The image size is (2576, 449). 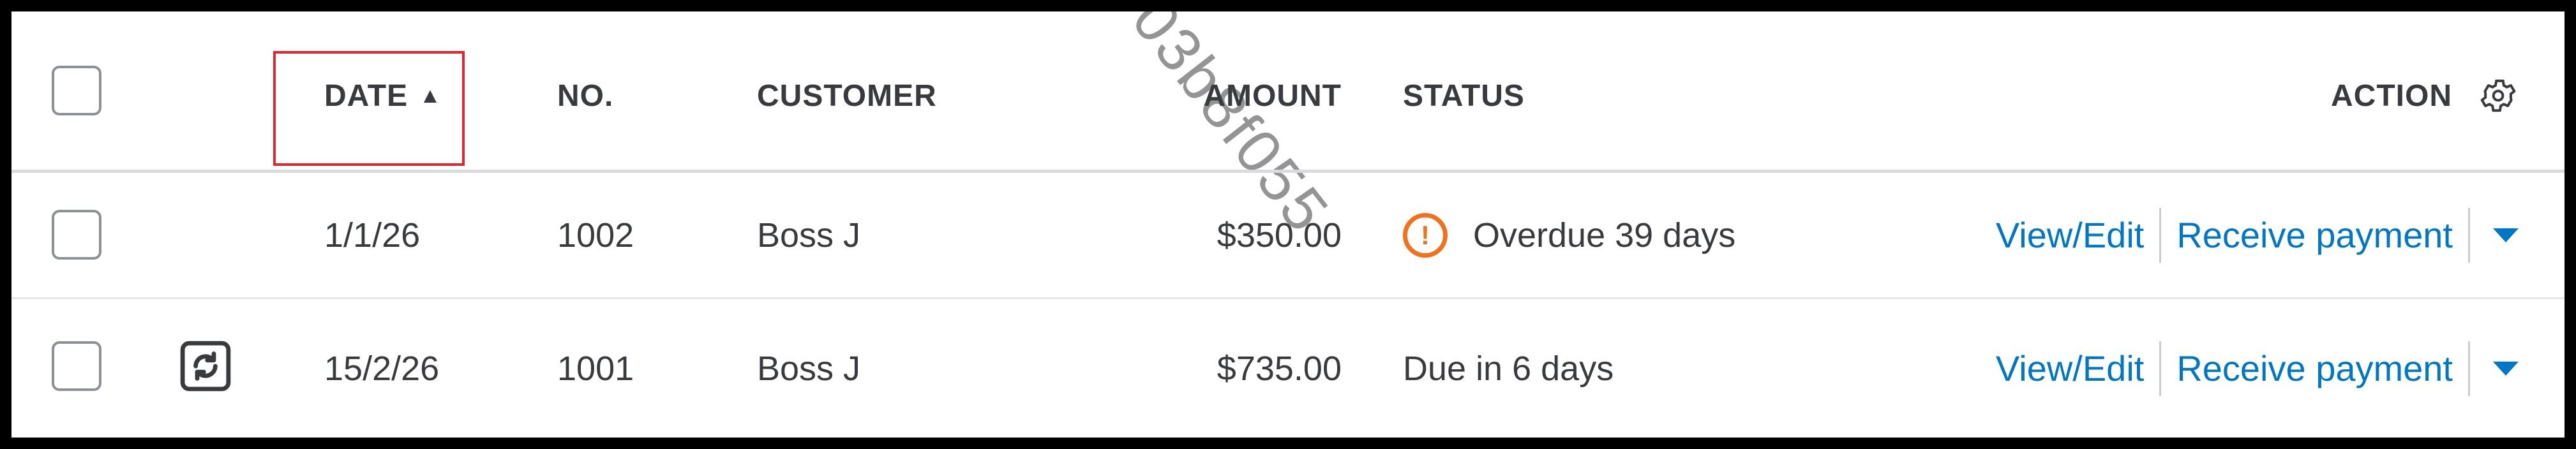 What do you see at coordinates (847, 96) in the screenshot?
I see `column-header-customer: CUSTOMER` at bounding box center [847, 96].